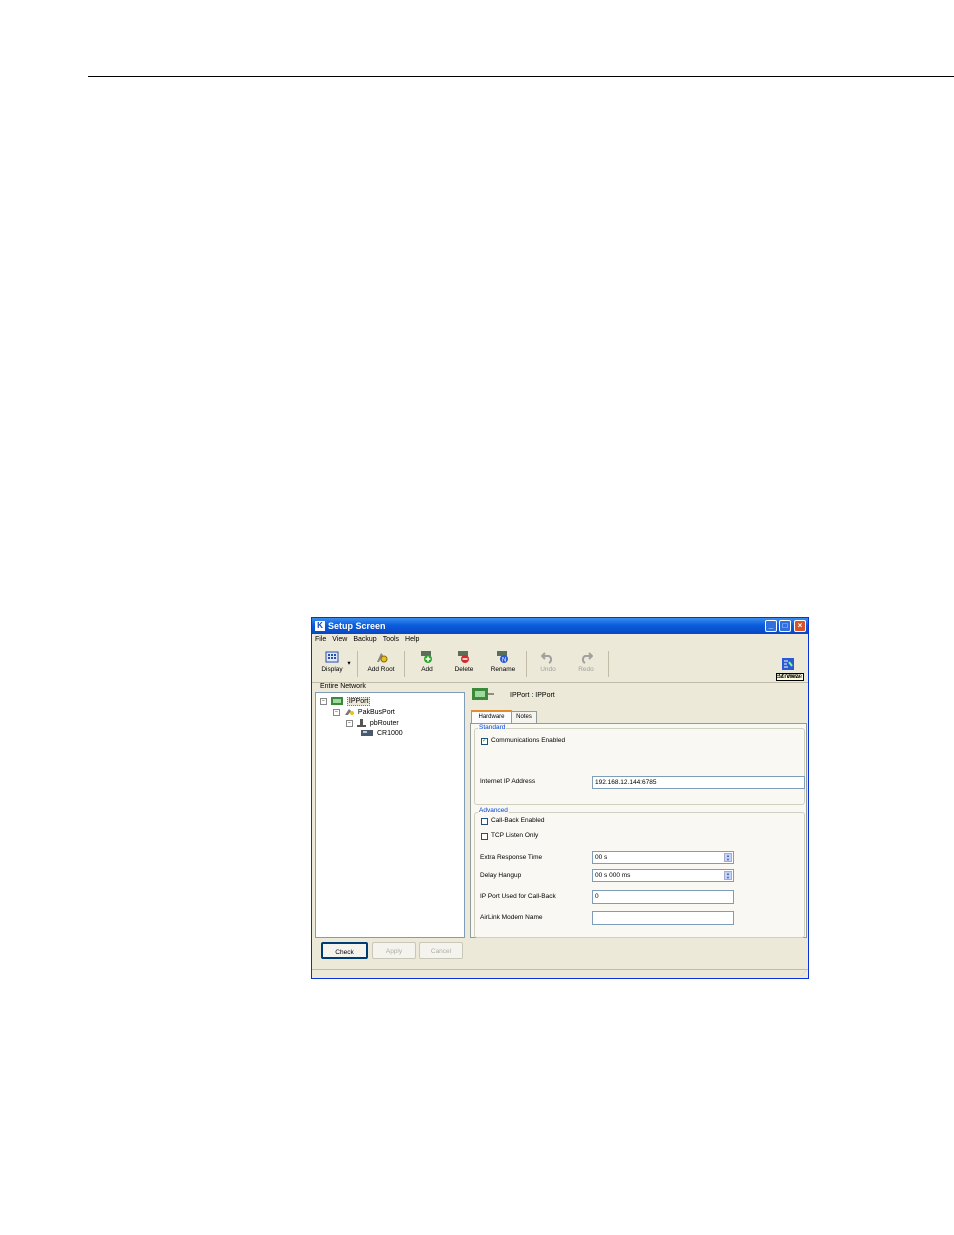  I want to click on check-button: Check, so click(344, 950).